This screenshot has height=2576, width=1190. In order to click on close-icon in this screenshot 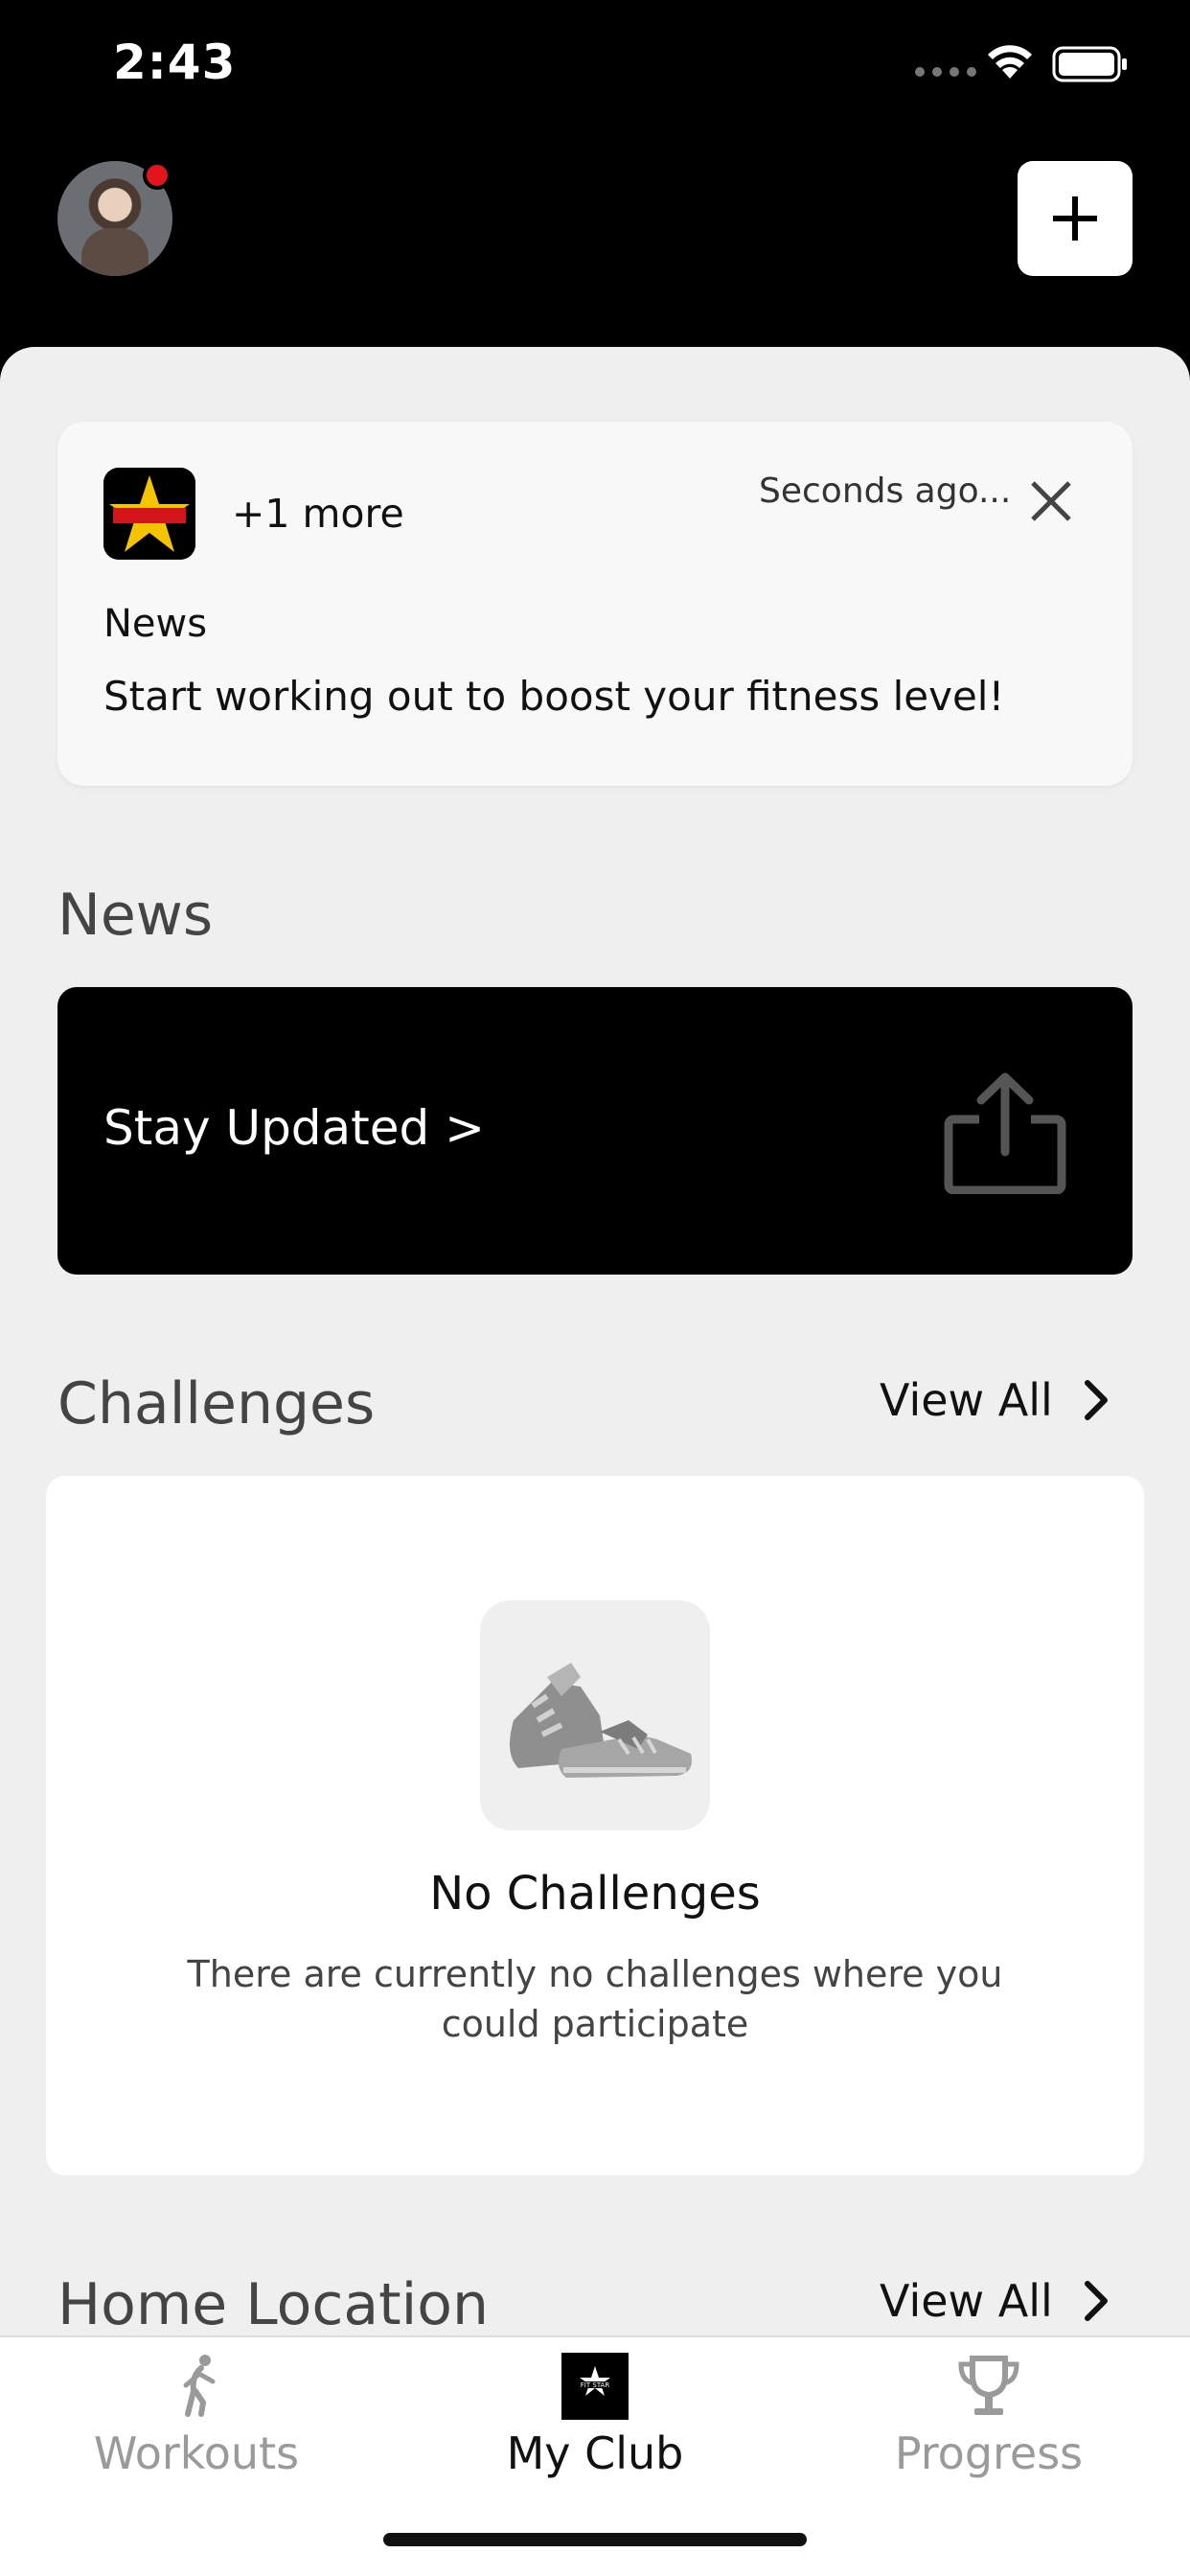, I will do `click(1051, 501)`.